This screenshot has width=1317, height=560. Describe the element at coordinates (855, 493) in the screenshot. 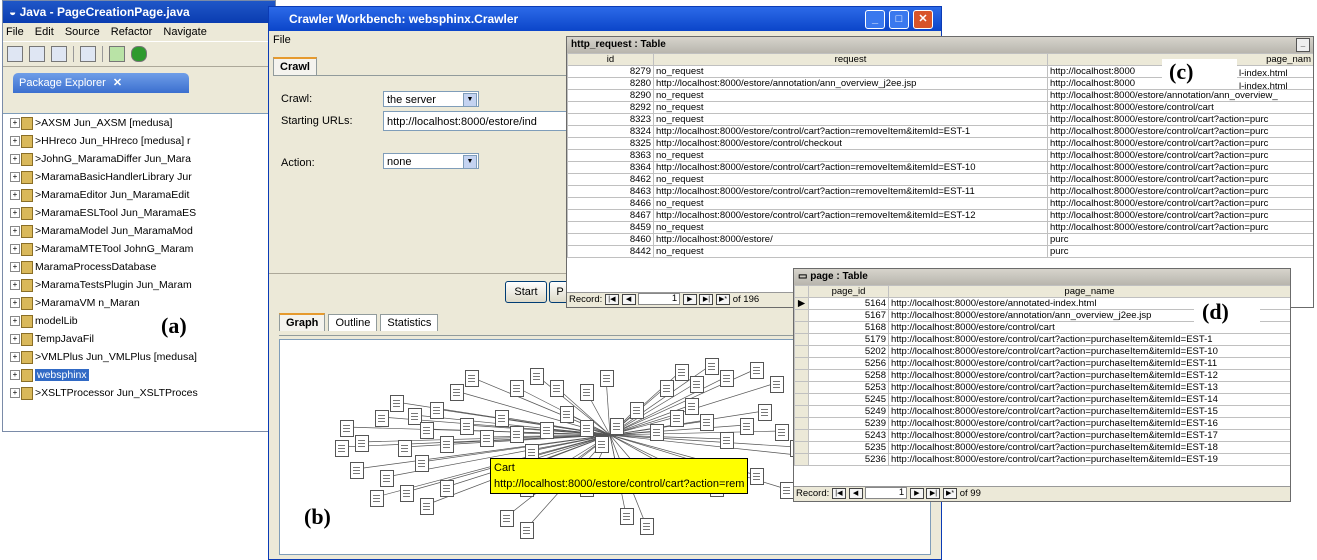

I see `prev-record-icon: ◀` at that location.